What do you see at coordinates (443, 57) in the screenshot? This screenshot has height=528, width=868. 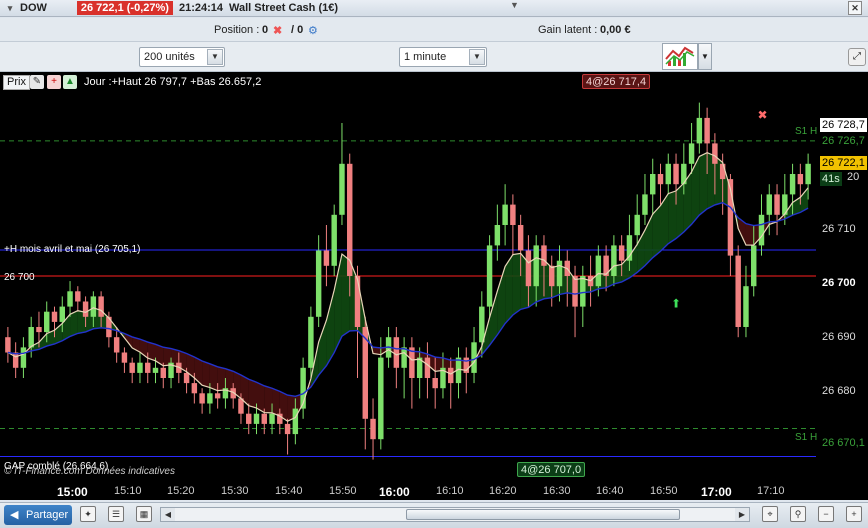 I see `interval-select: 1 minute ▼` at bounding box center [443, 57].